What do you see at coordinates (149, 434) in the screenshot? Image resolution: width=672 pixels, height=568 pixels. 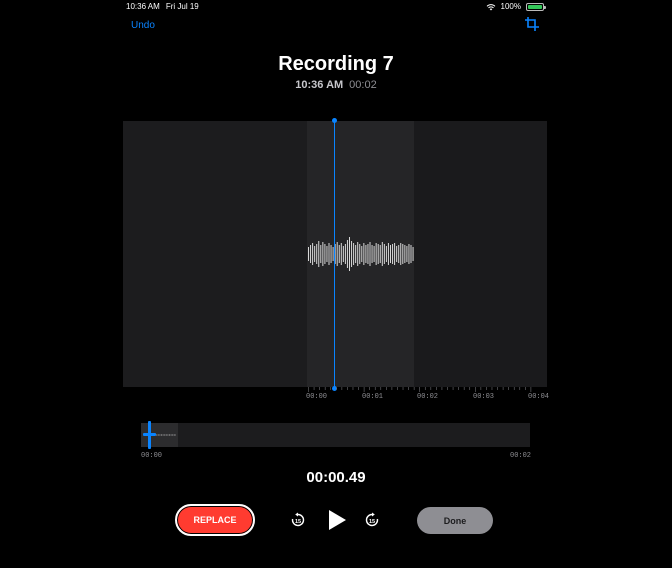 I see `overview-playhead-knob` at bounding box center [149, 434].